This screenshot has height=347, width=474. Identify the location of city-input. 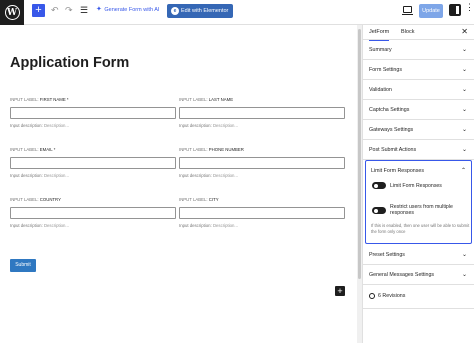
(262, 213).